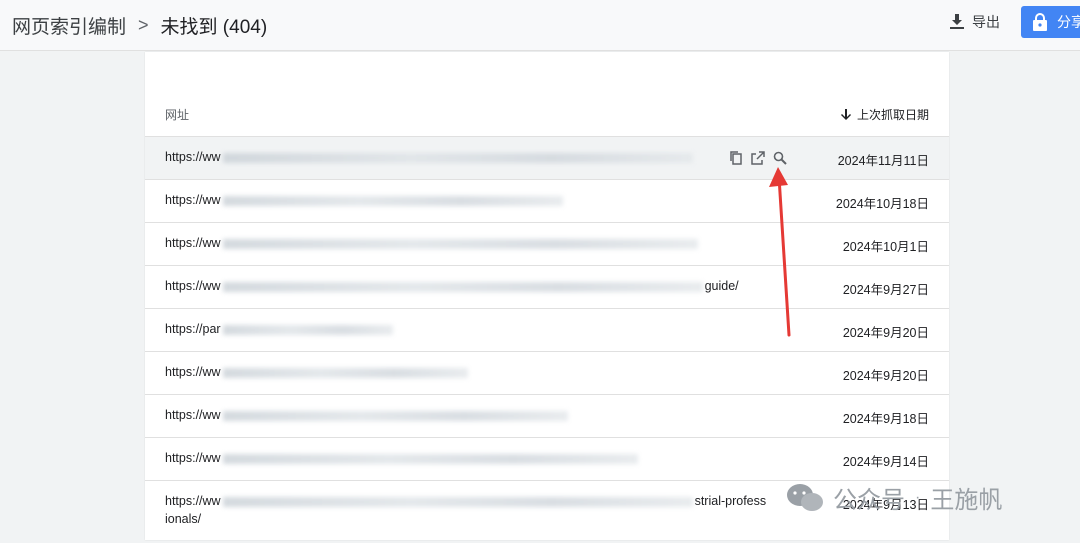 The image size is (1080, 543). Describe the element at coordinates (885, 247) in the screenshot. I see `row-date: 2024年10月1日` at that location.